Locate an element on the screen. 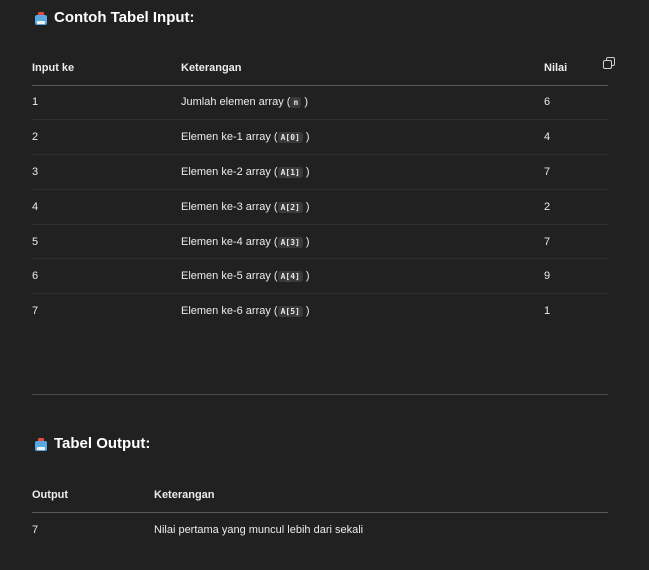  row-value: 4 is located at coordinates (576, 137).